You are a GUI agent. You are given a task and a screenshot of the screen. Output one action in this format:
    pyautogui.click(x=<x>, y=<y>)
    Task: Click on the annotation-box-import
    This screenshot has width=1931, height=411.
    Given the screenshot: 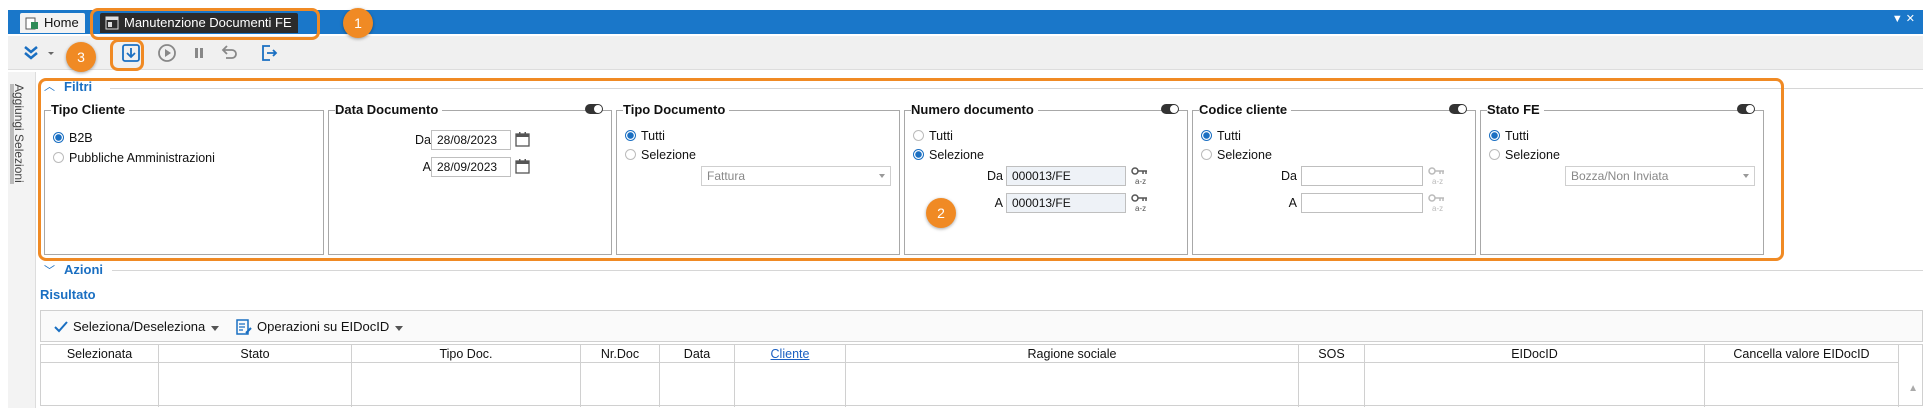 What is the action you would take?
    pyautogui.click(x=127, y=55)
    